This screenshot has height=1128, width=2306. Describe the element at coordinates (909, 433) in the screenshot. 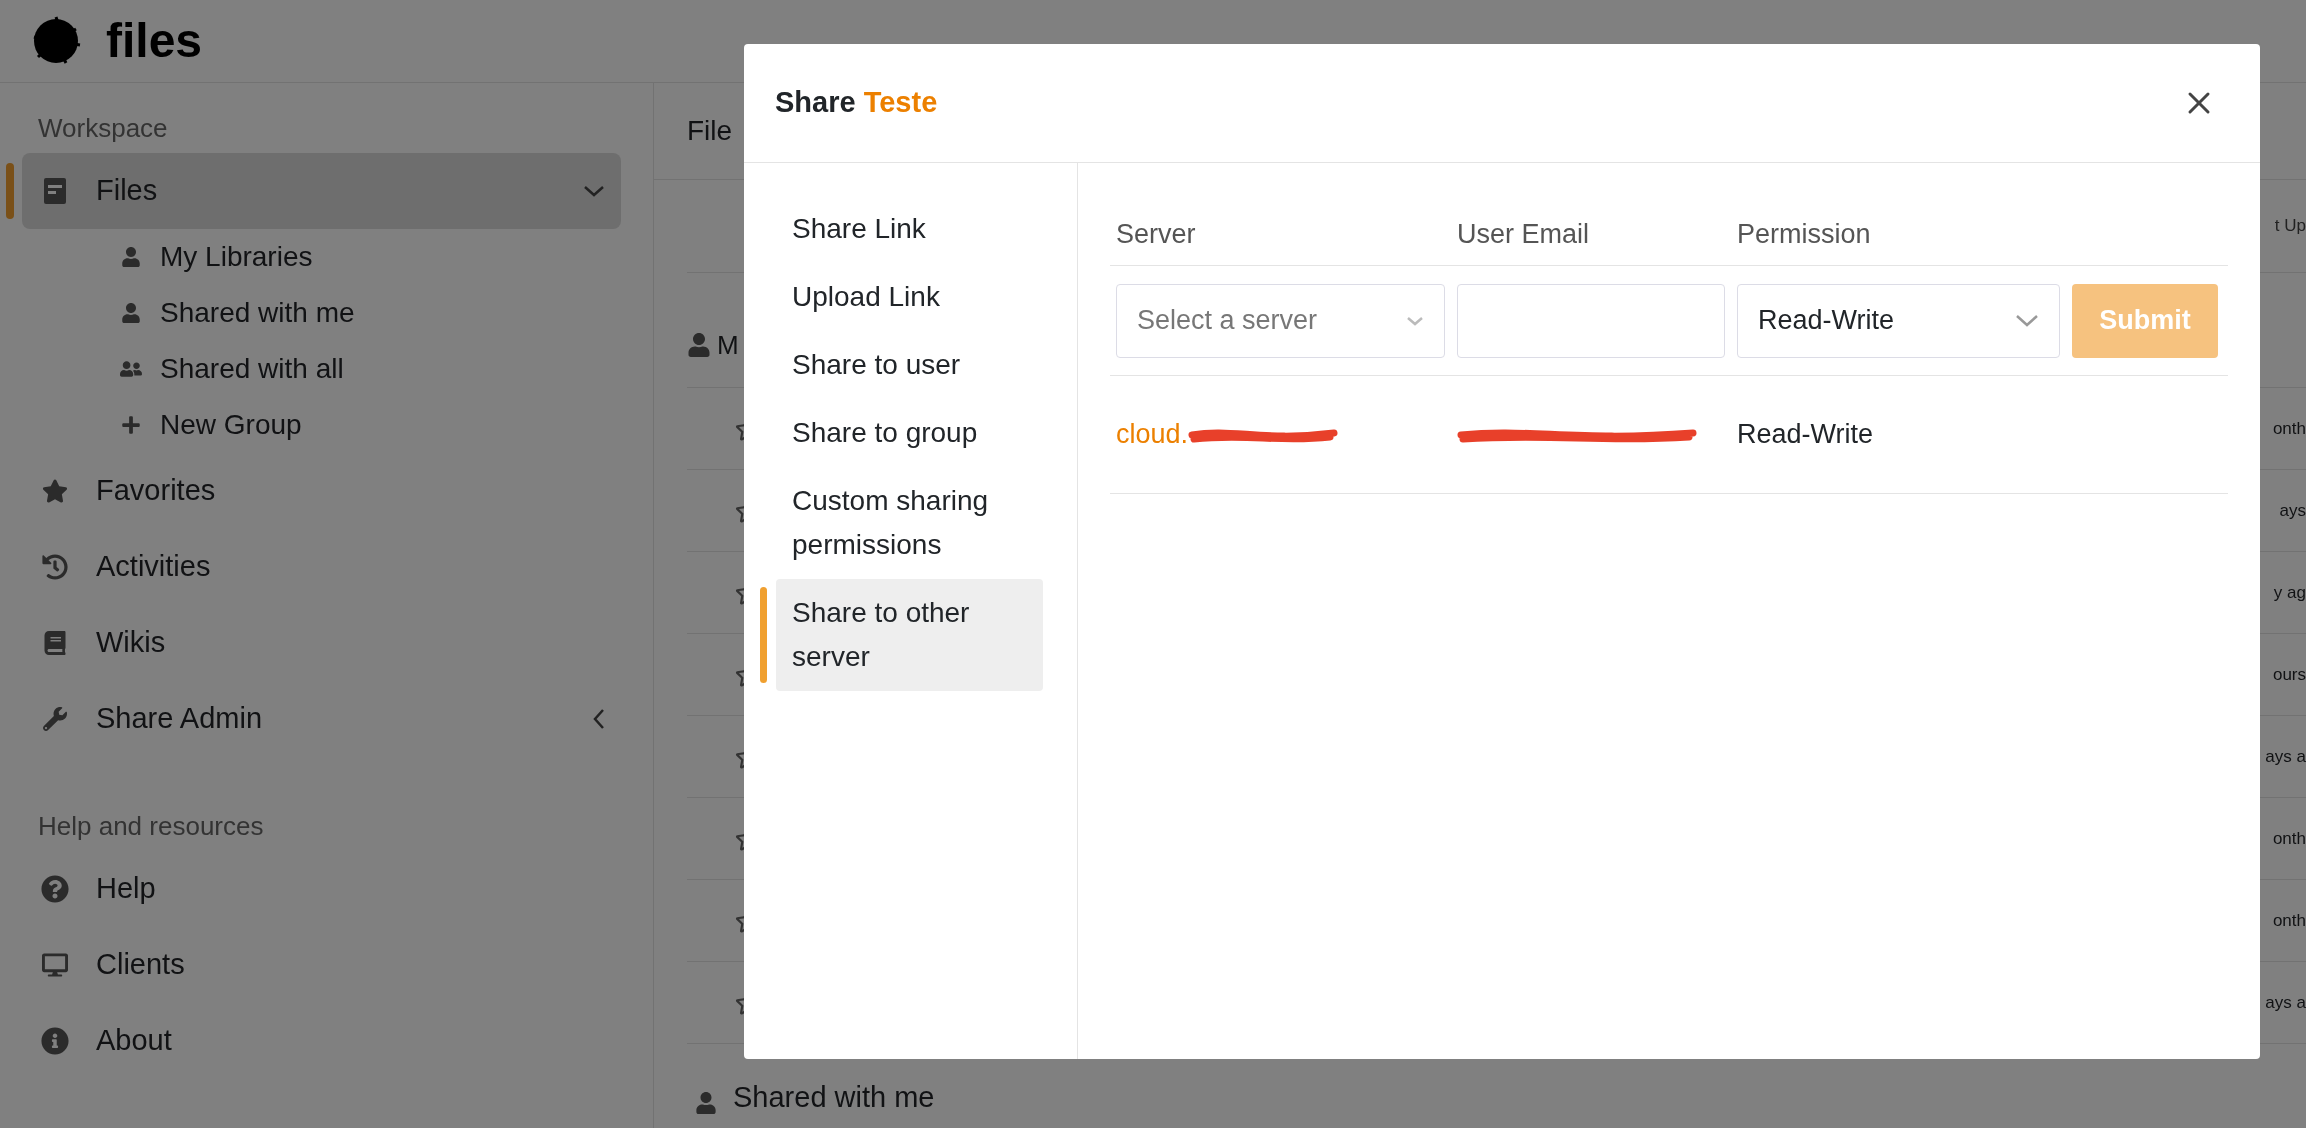

I see `dialog-nav-item: Share to group` at that location.